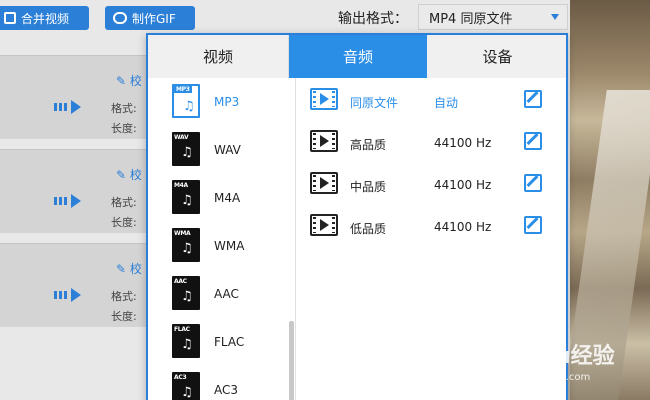 This screenshot has height=400, width=650. What do you see at coordinates (471, 19) in the screenshot?
I see `output-format-value: MP4 同原文件` at bounding box center [471, 19].